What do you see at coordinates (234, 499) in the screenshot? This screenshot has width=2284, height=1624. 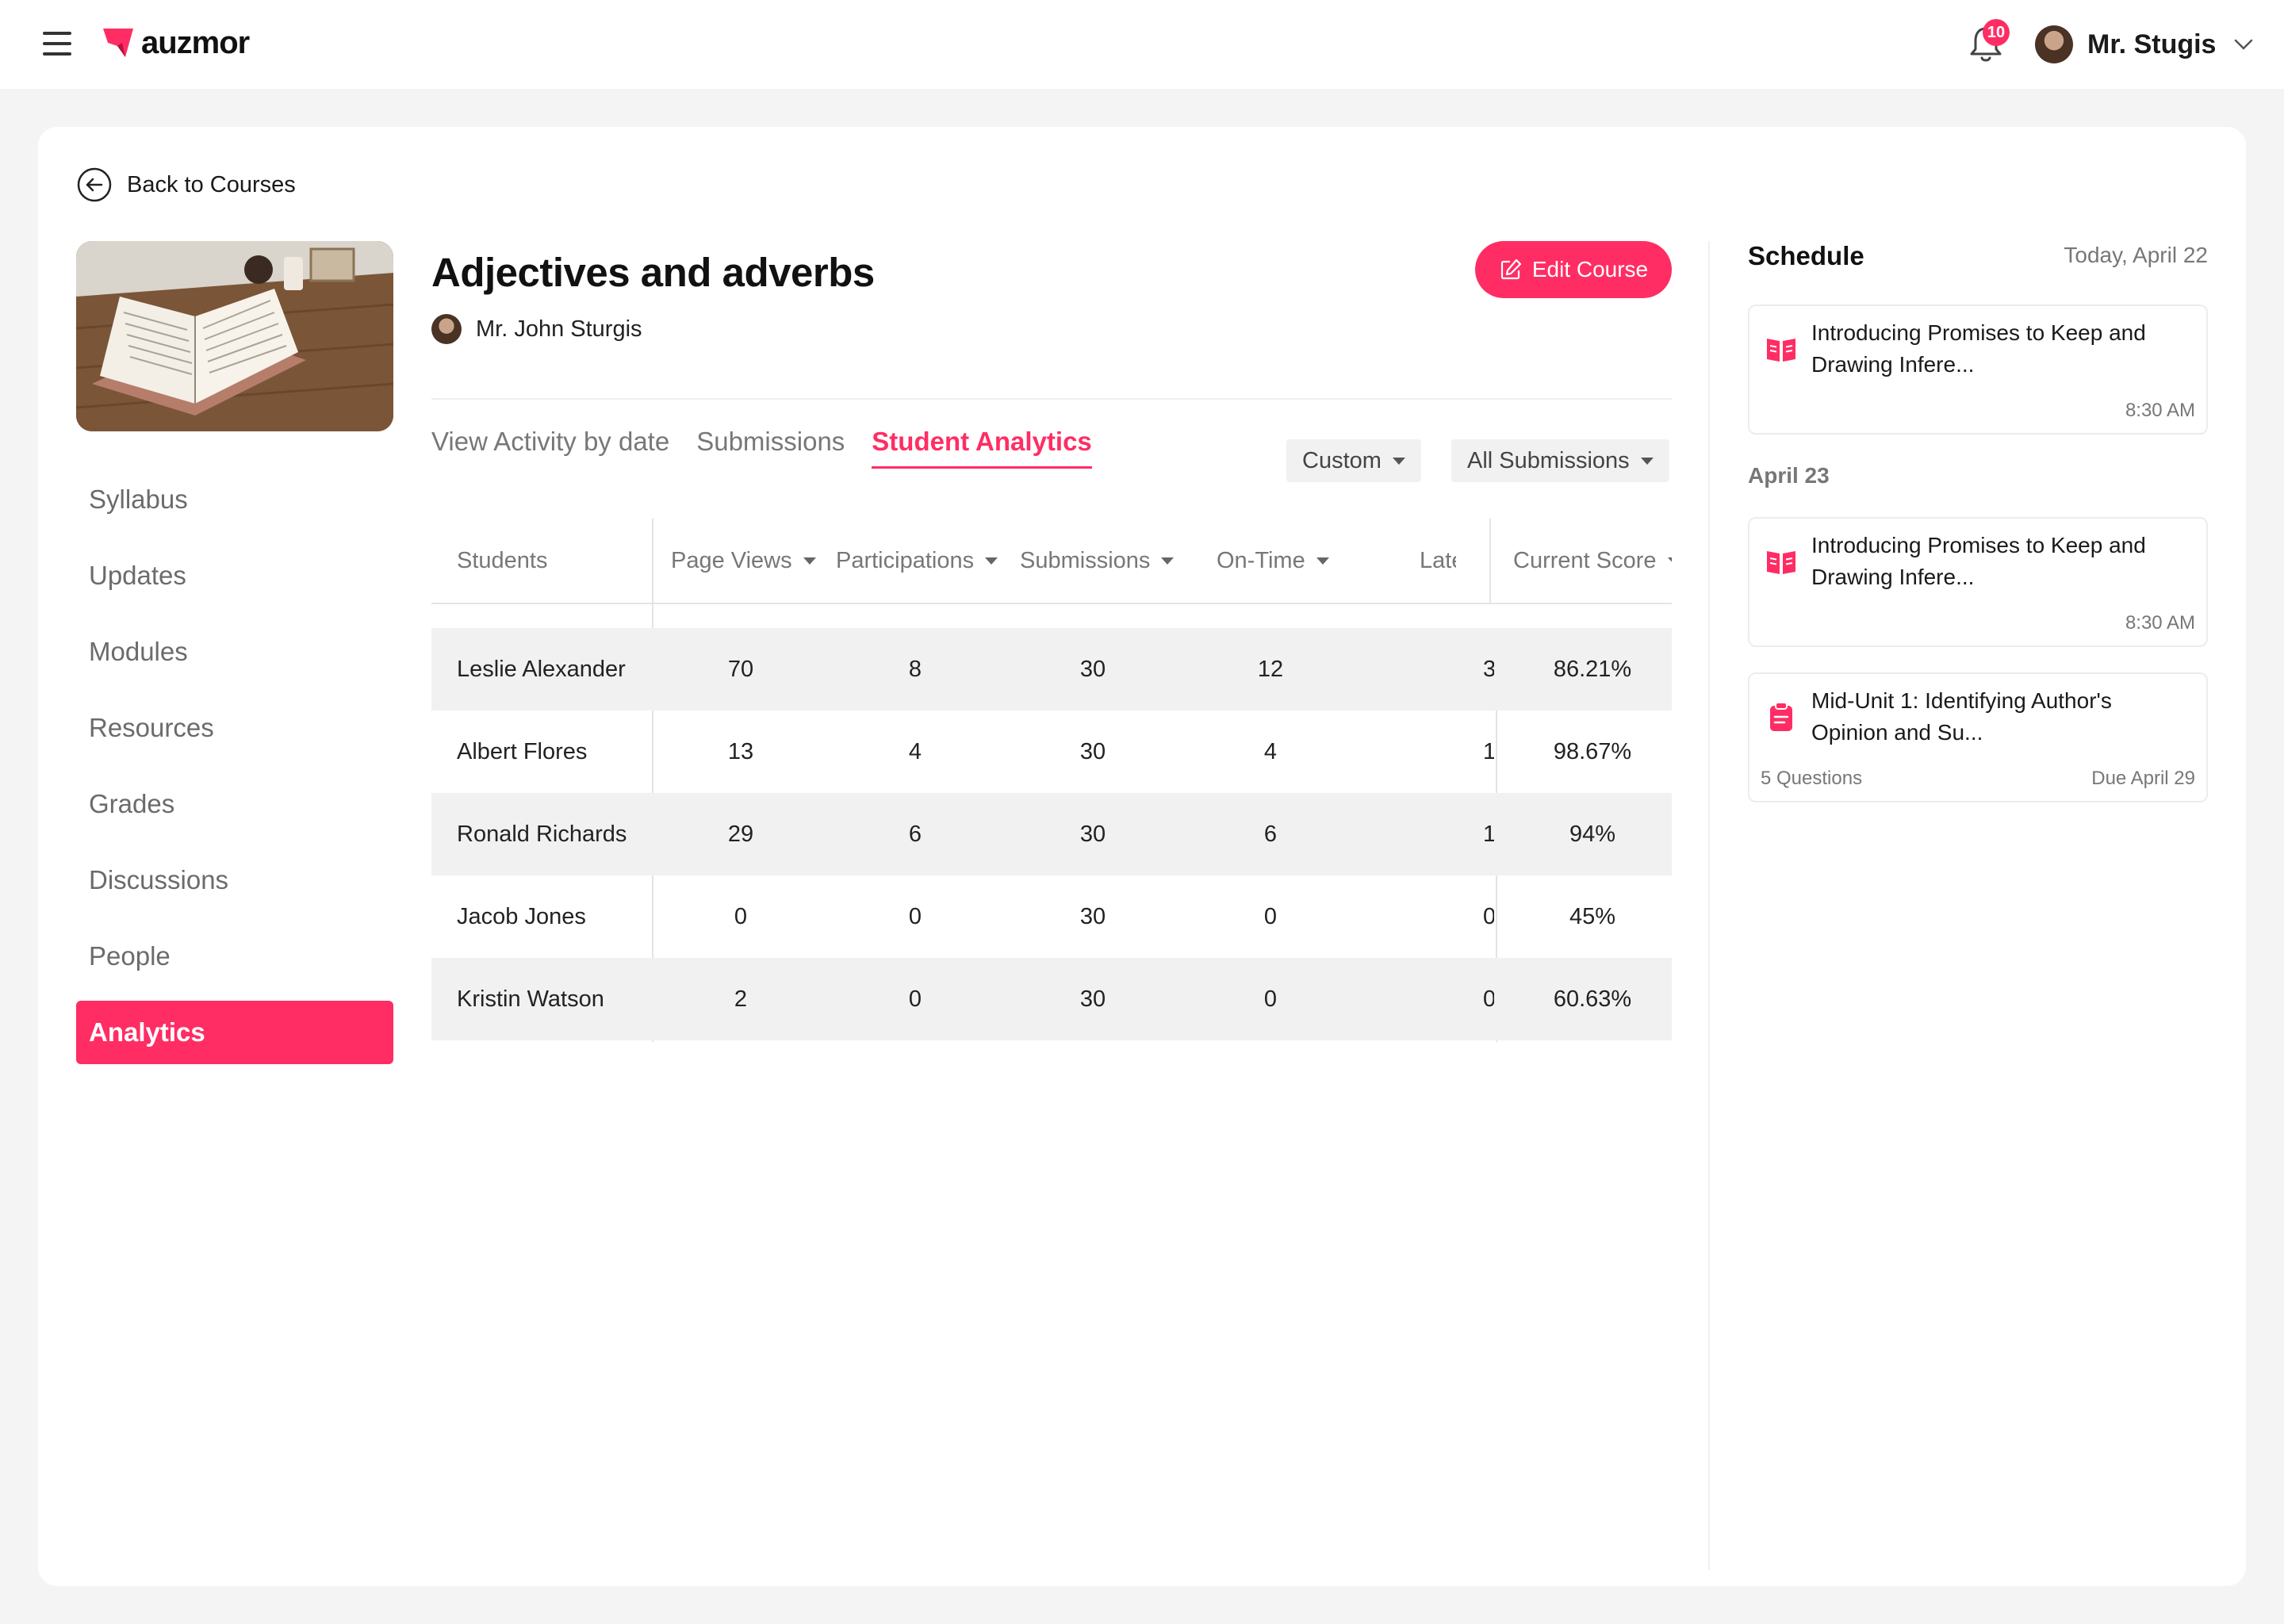 I see `nav-item-syllabus: Syllabus` at bounding box center [234, 499].